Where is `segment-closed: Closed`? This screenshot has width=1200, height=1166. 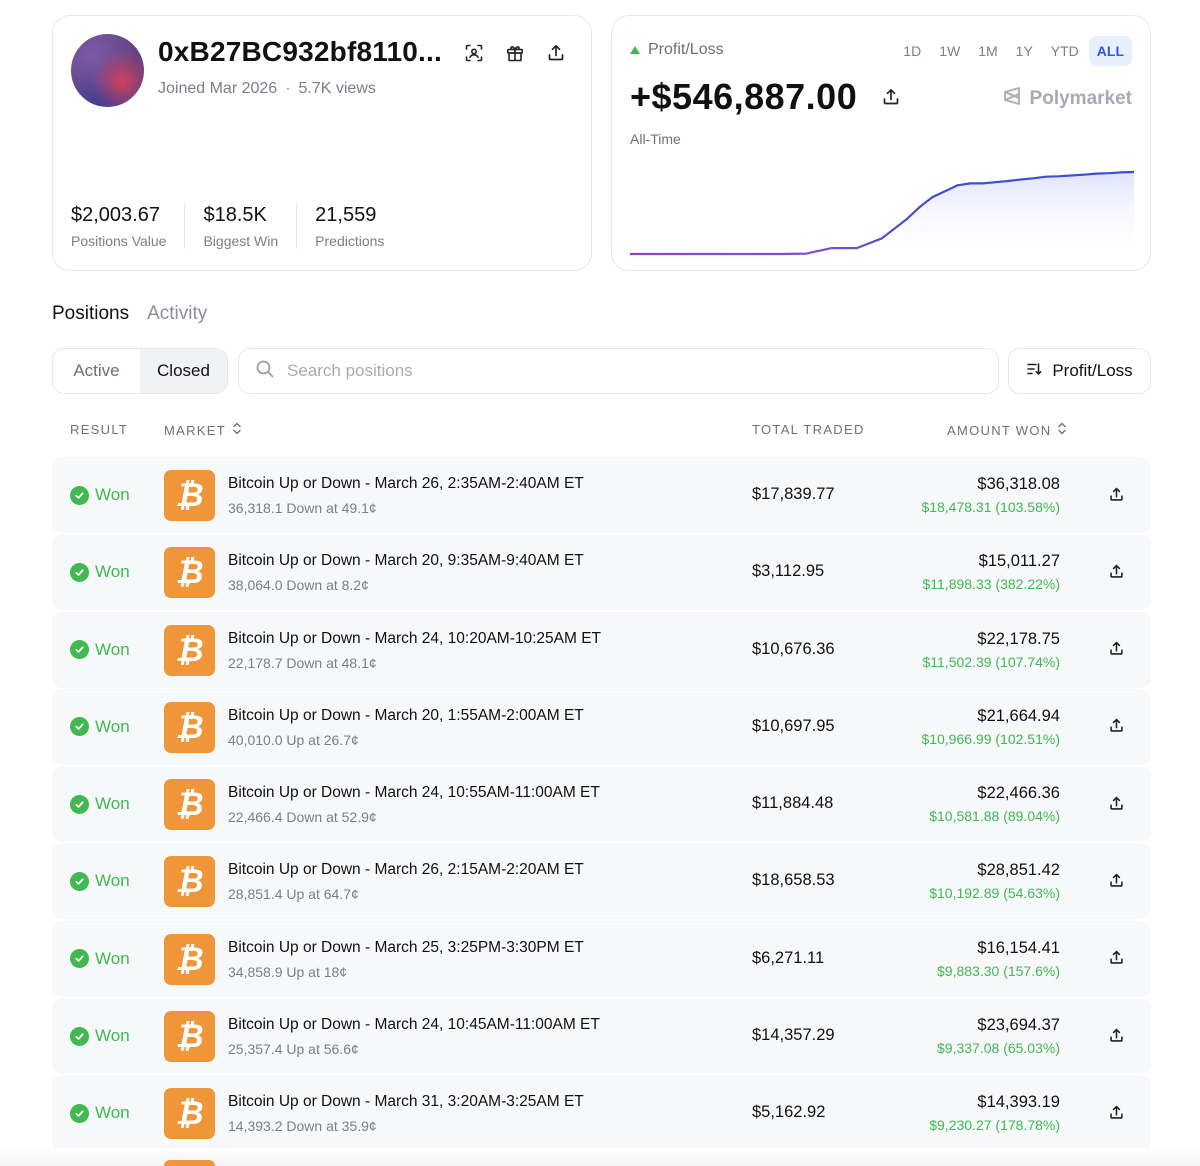
segment-closed: Closed is located at coordinates (183, 371).